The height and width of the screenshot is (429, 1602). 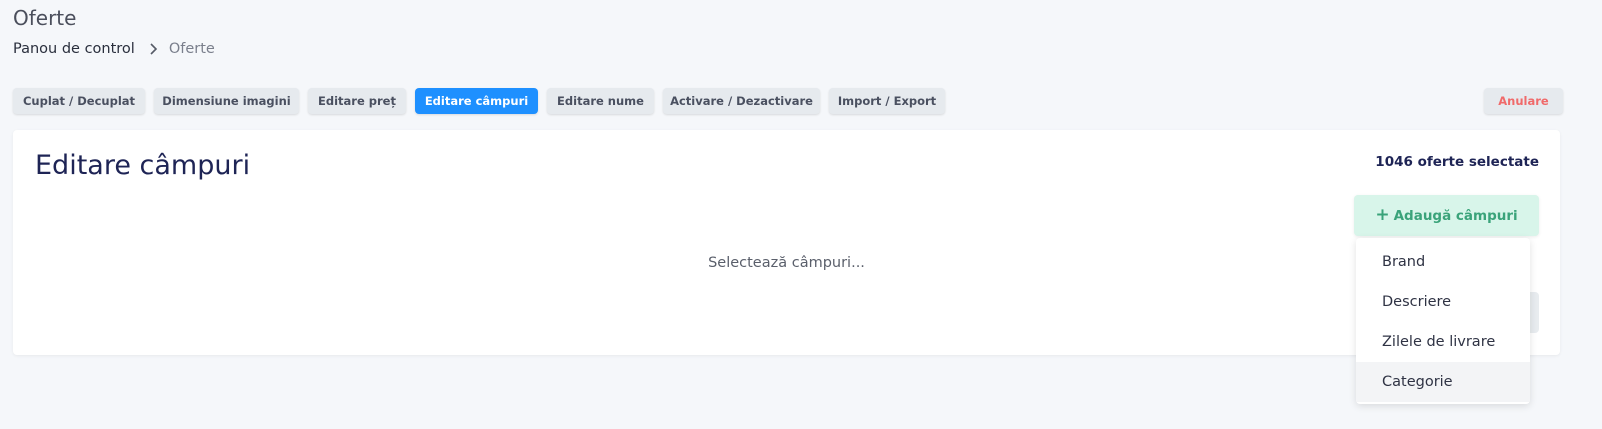 I want to click on dropdown-item-categorie: Categorie, so click(x=1443, y=382).